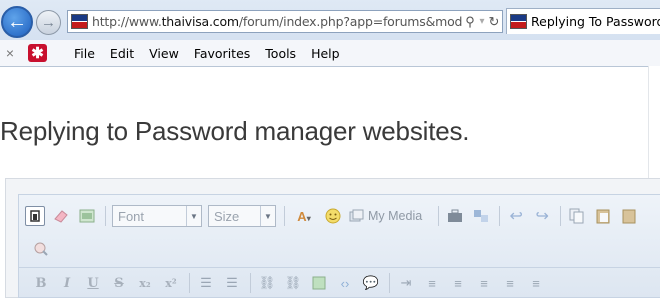 The width and height of the screenshot is (660, 298). Describe the element at coordinates (518, 21) in the screenshot. I see `tab-favicon-icon` at that location.